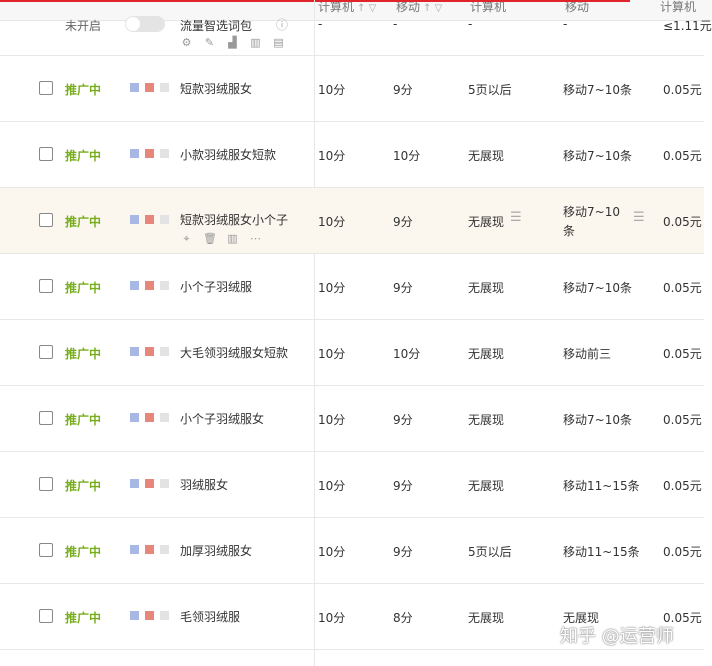 The width and height of the screenshot is (712, 666). I want to click on top-accent-line, so click(315, 1).